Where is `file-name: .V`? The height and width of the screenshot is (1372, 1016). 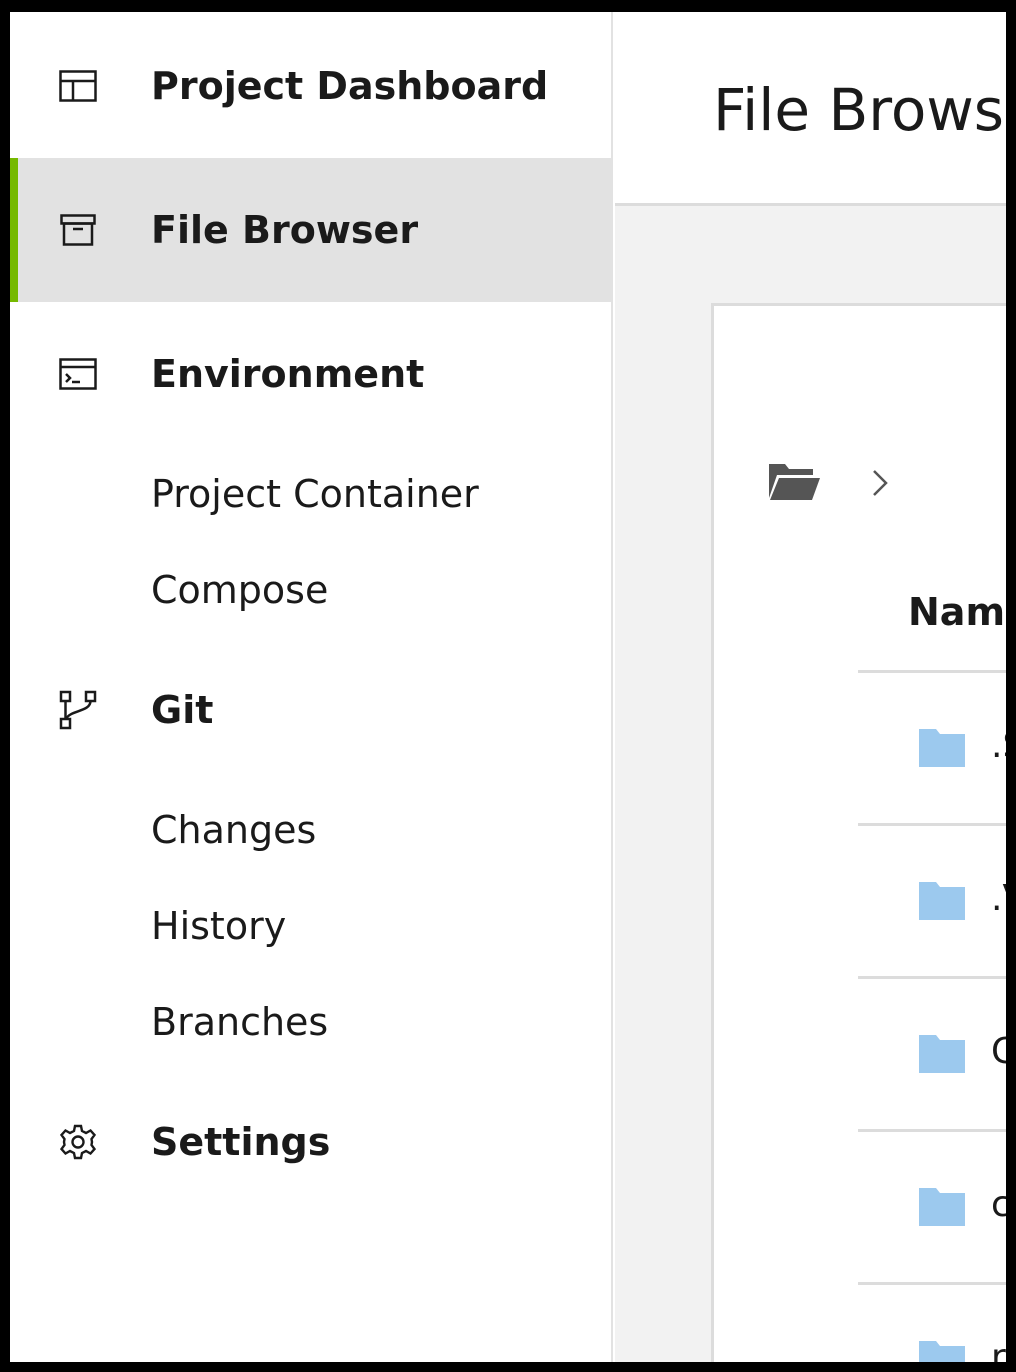
file-name: .V is located at coordinates (998, 898).